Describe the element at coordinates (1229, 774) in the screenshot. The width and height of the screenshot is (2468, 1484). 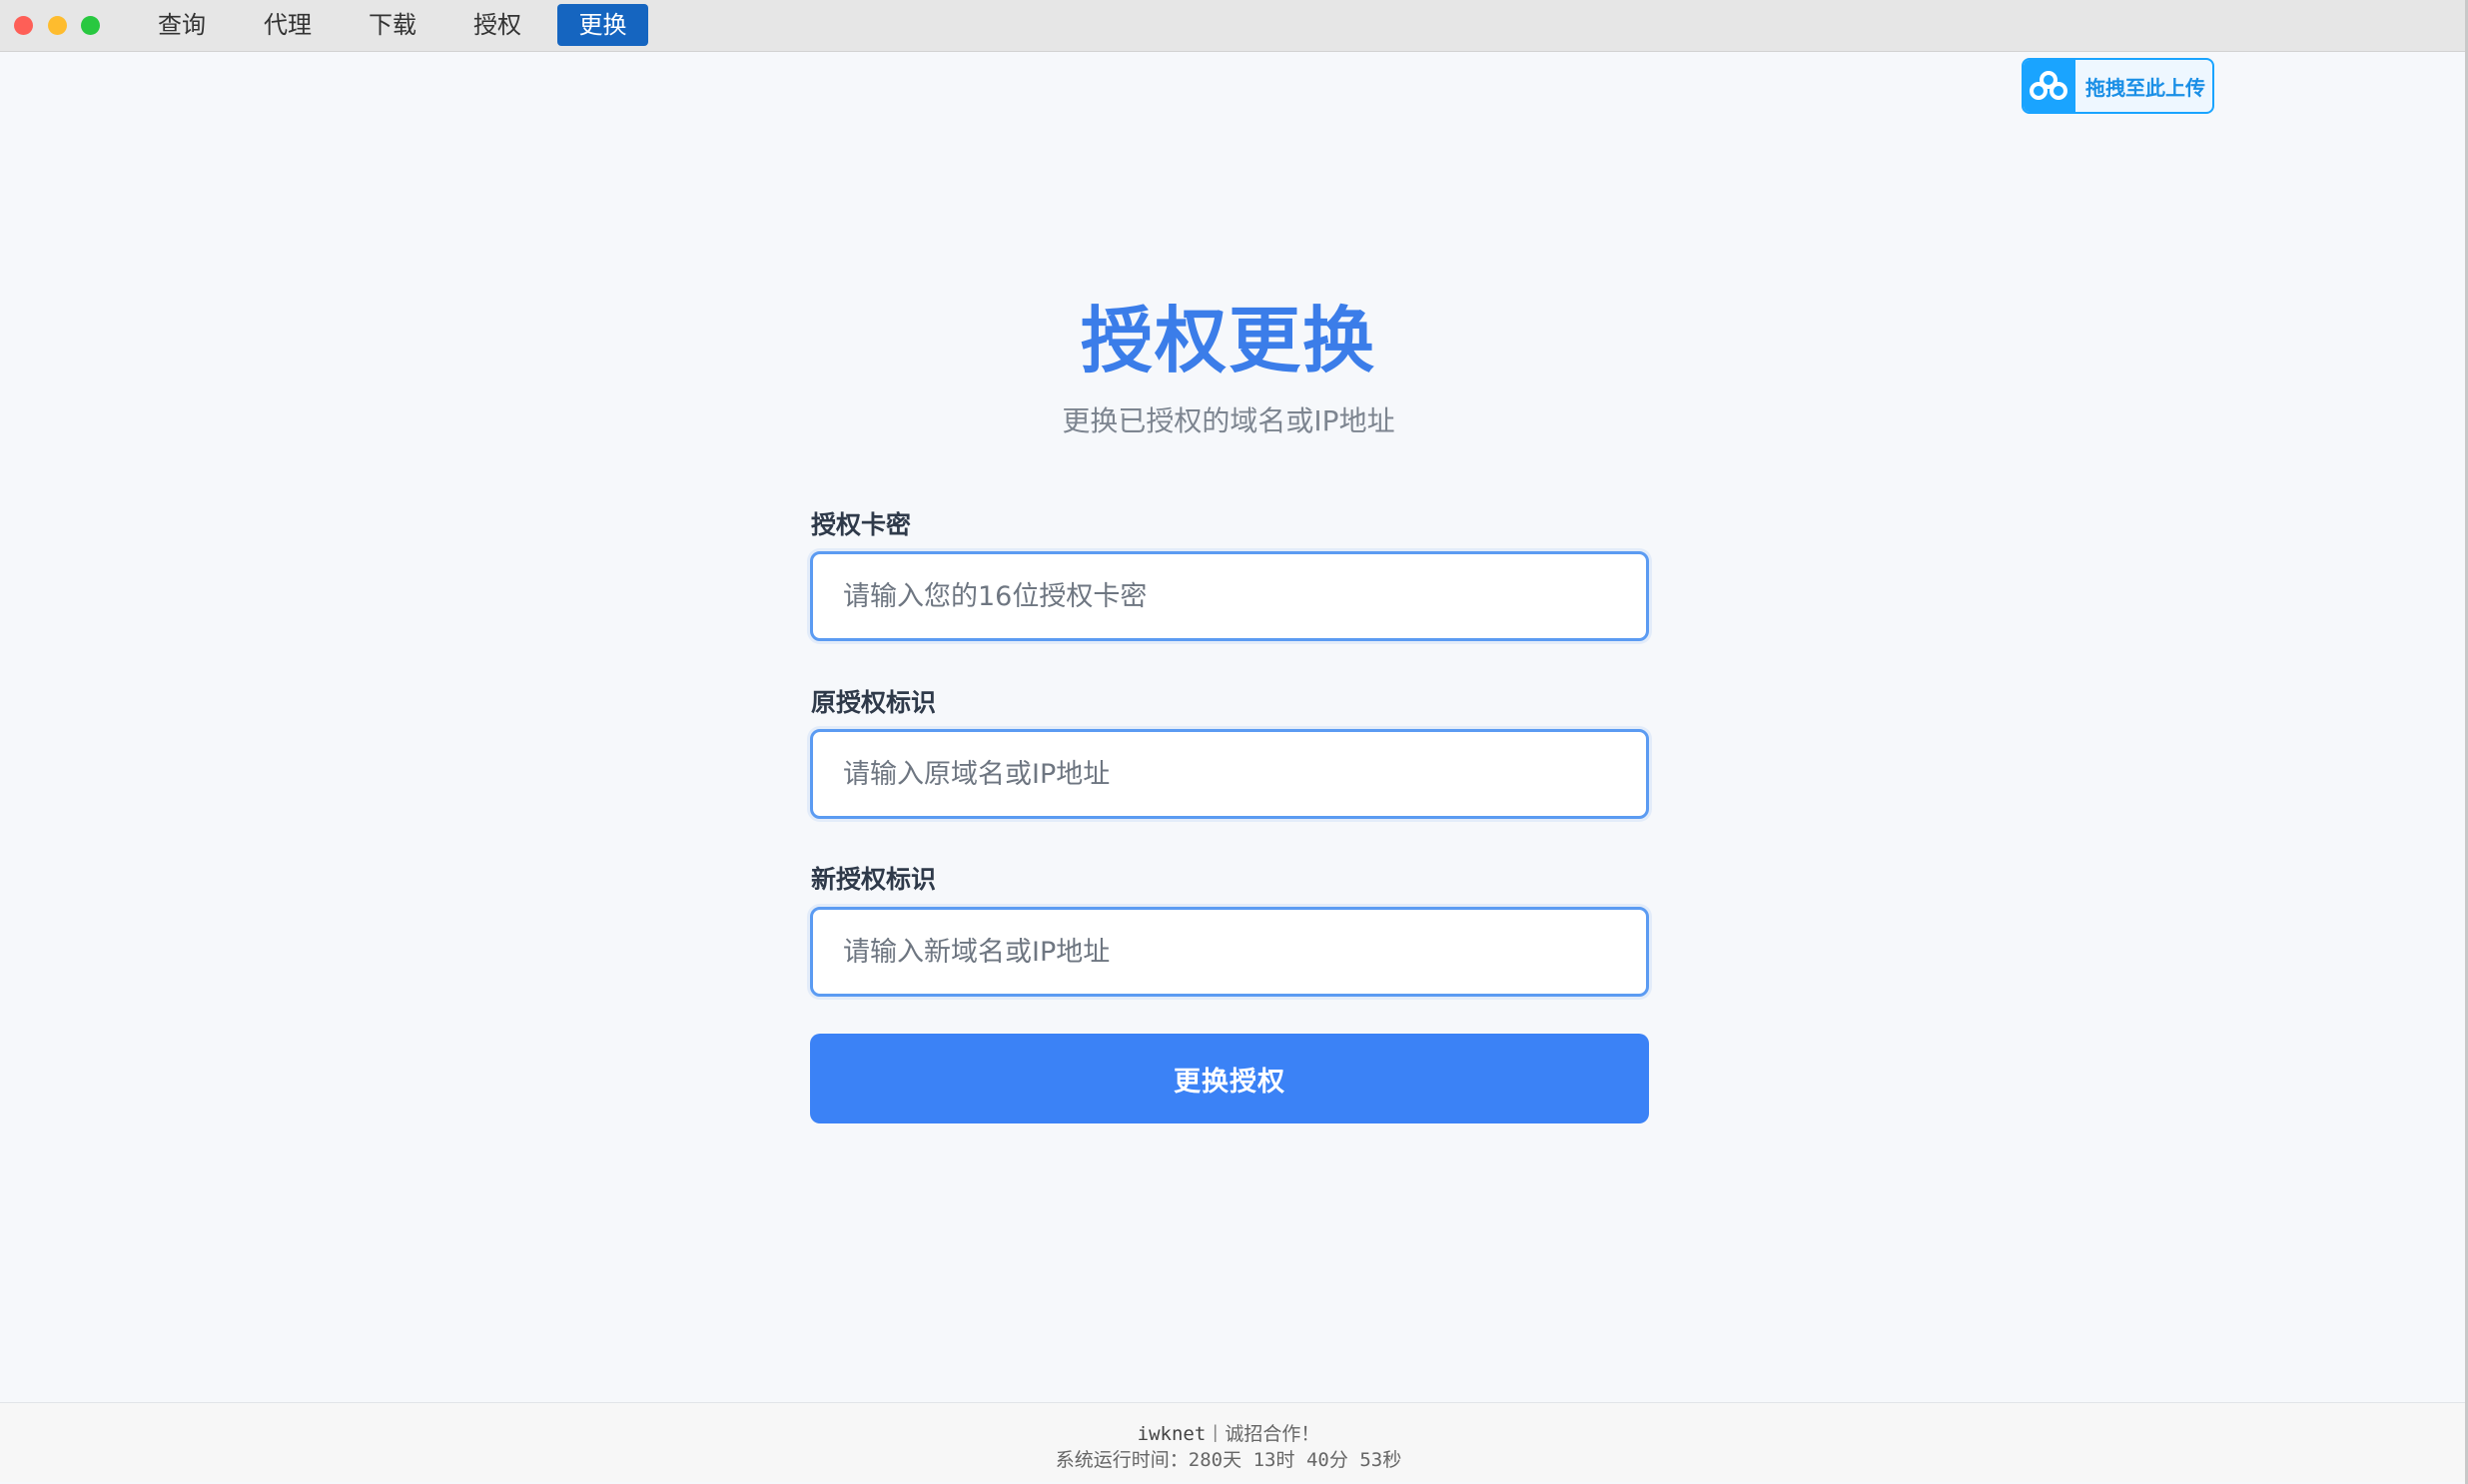
I see `old-identifier-input` at that location.